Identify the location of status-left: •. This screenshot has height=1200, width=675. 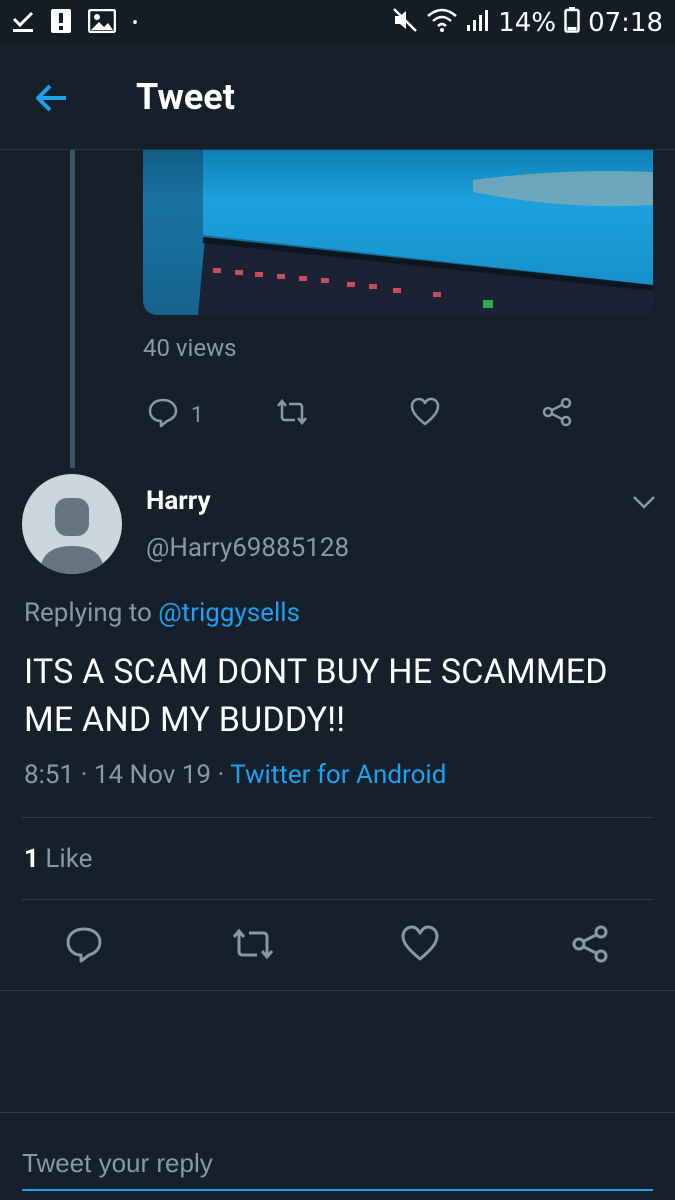
(75, 23).